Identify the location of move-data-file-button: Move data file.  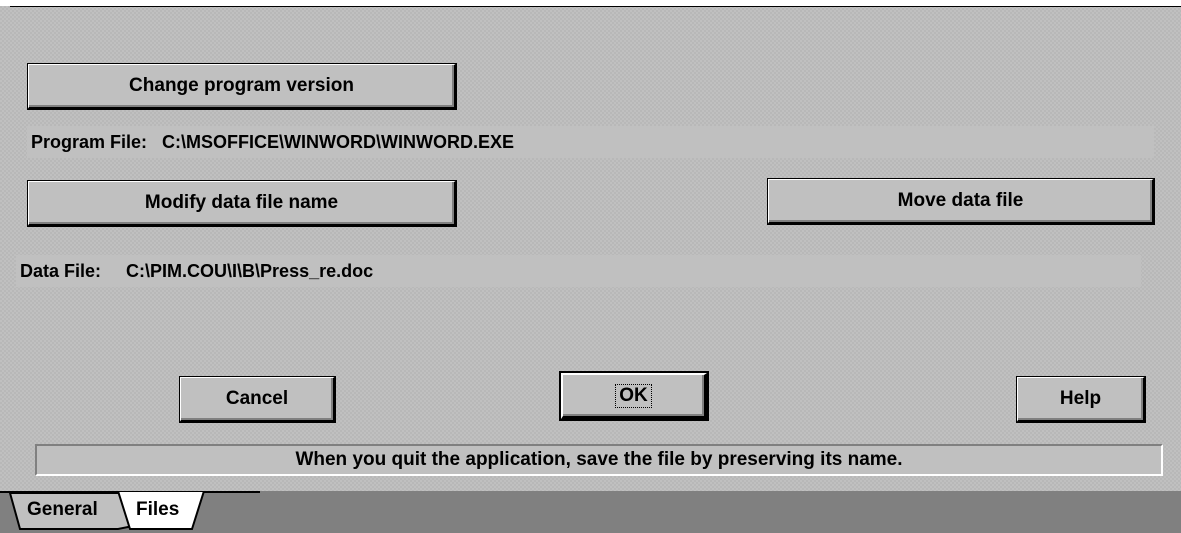
(961, 201).